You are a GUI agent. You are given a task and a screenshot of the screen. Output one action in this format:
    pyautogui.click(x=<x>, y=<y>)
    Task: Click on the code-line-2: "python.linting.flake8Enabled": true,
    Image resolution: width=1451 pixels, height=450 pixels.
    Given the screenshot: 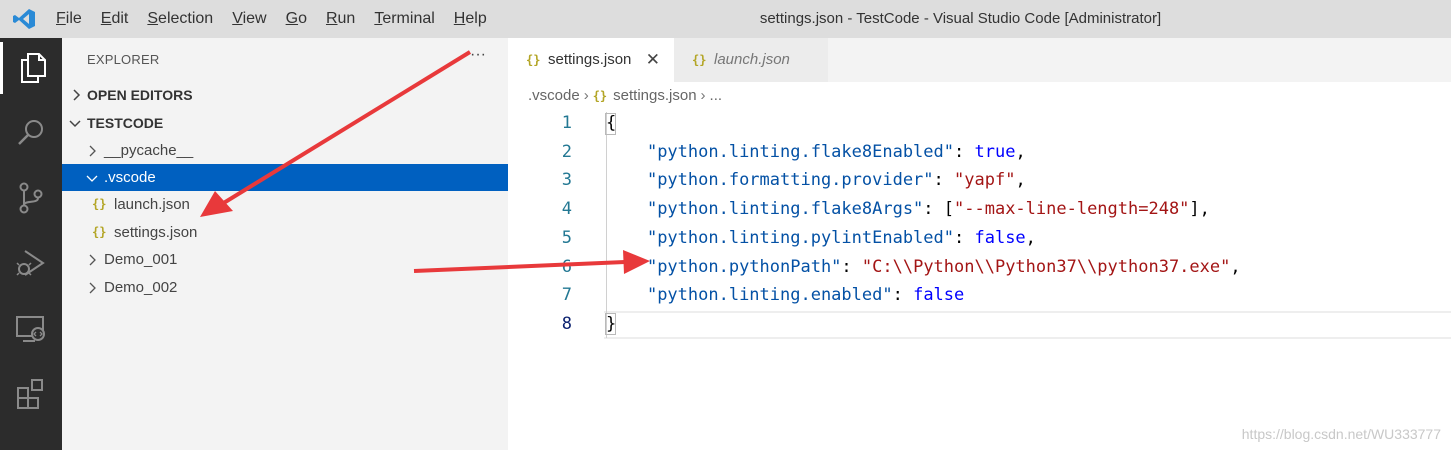 What is the action you would take?
    pyautogui.click(x=836, y=152)
    